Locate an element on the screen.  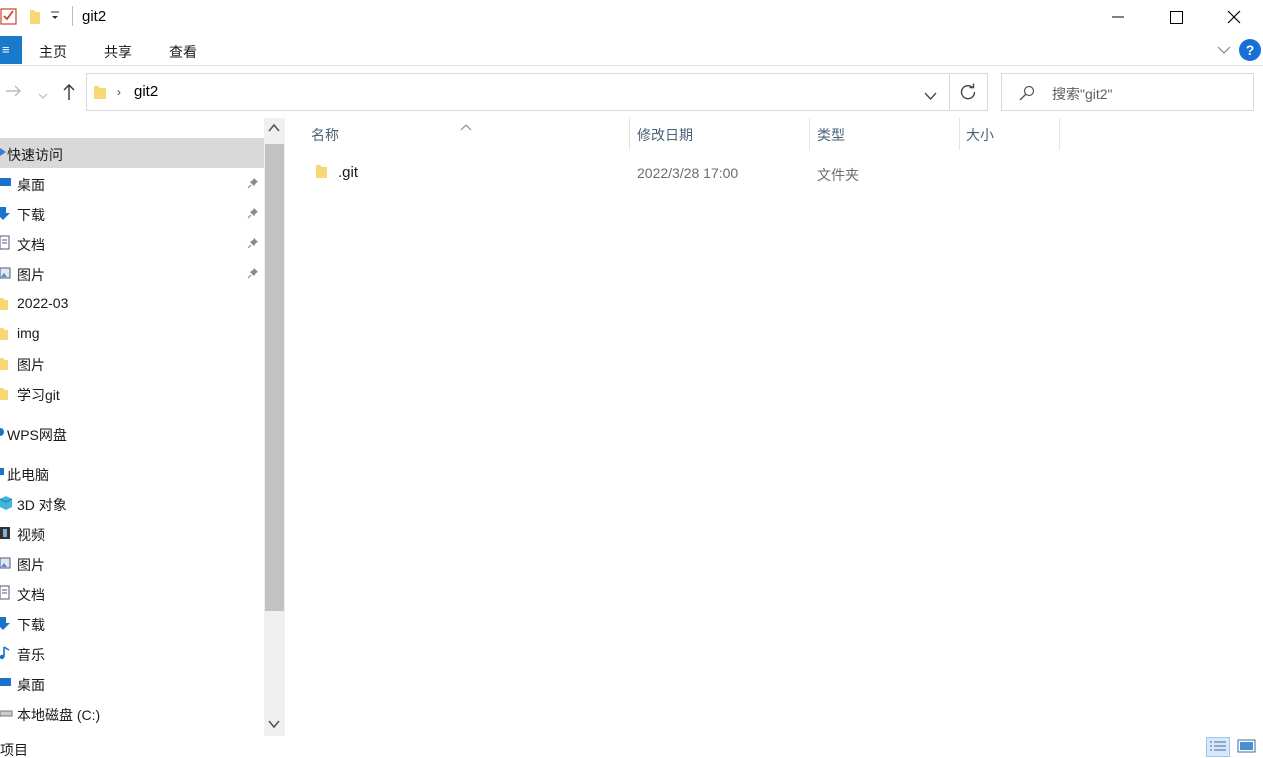
refresh-icon is located at coordinates (968, 91).